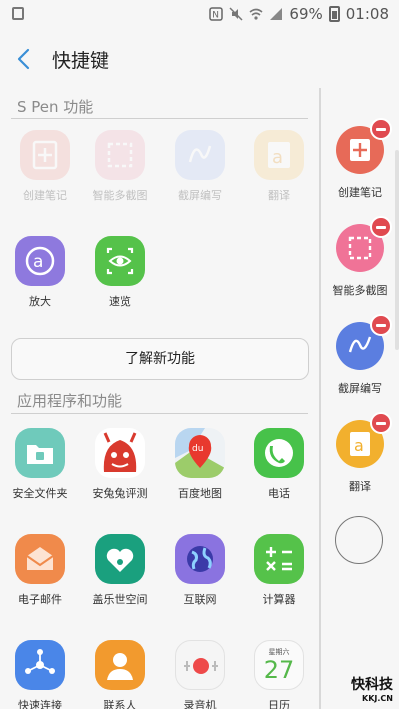 Image resolution: width=399 pixels, height=709 pixels. I want to click on app-baidu-map: du 百度地图, so click(200, 464).